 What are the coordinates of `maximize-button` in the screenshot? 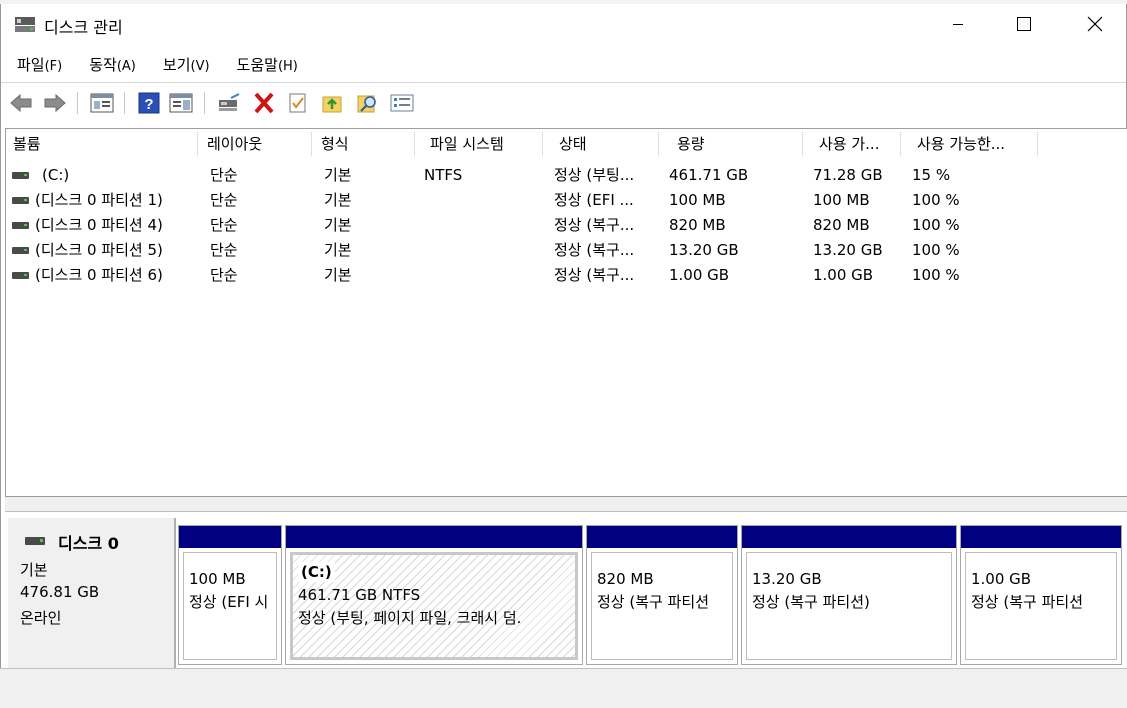 It's located at (1024, 24).